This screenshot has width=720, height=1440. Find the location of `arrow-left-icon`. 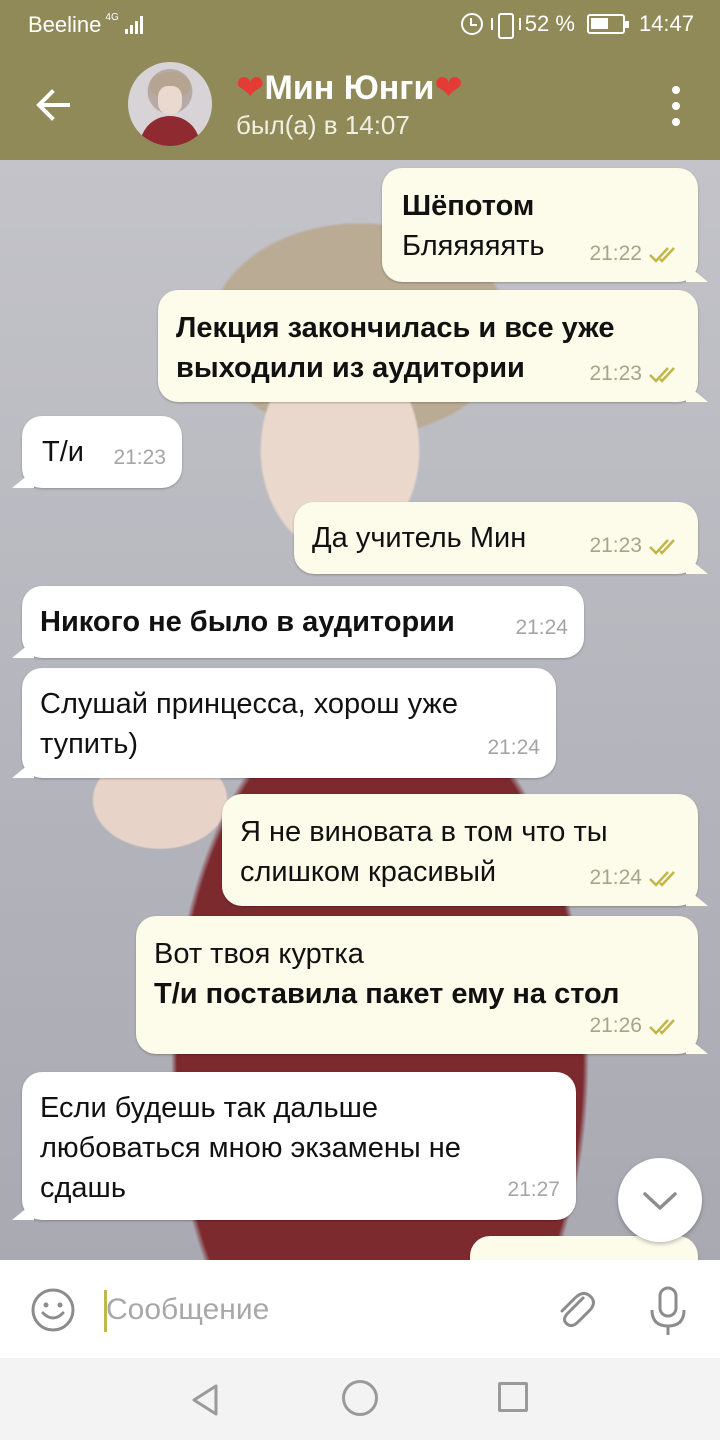

arrow-left-icon is located at coordinates (53, 105).